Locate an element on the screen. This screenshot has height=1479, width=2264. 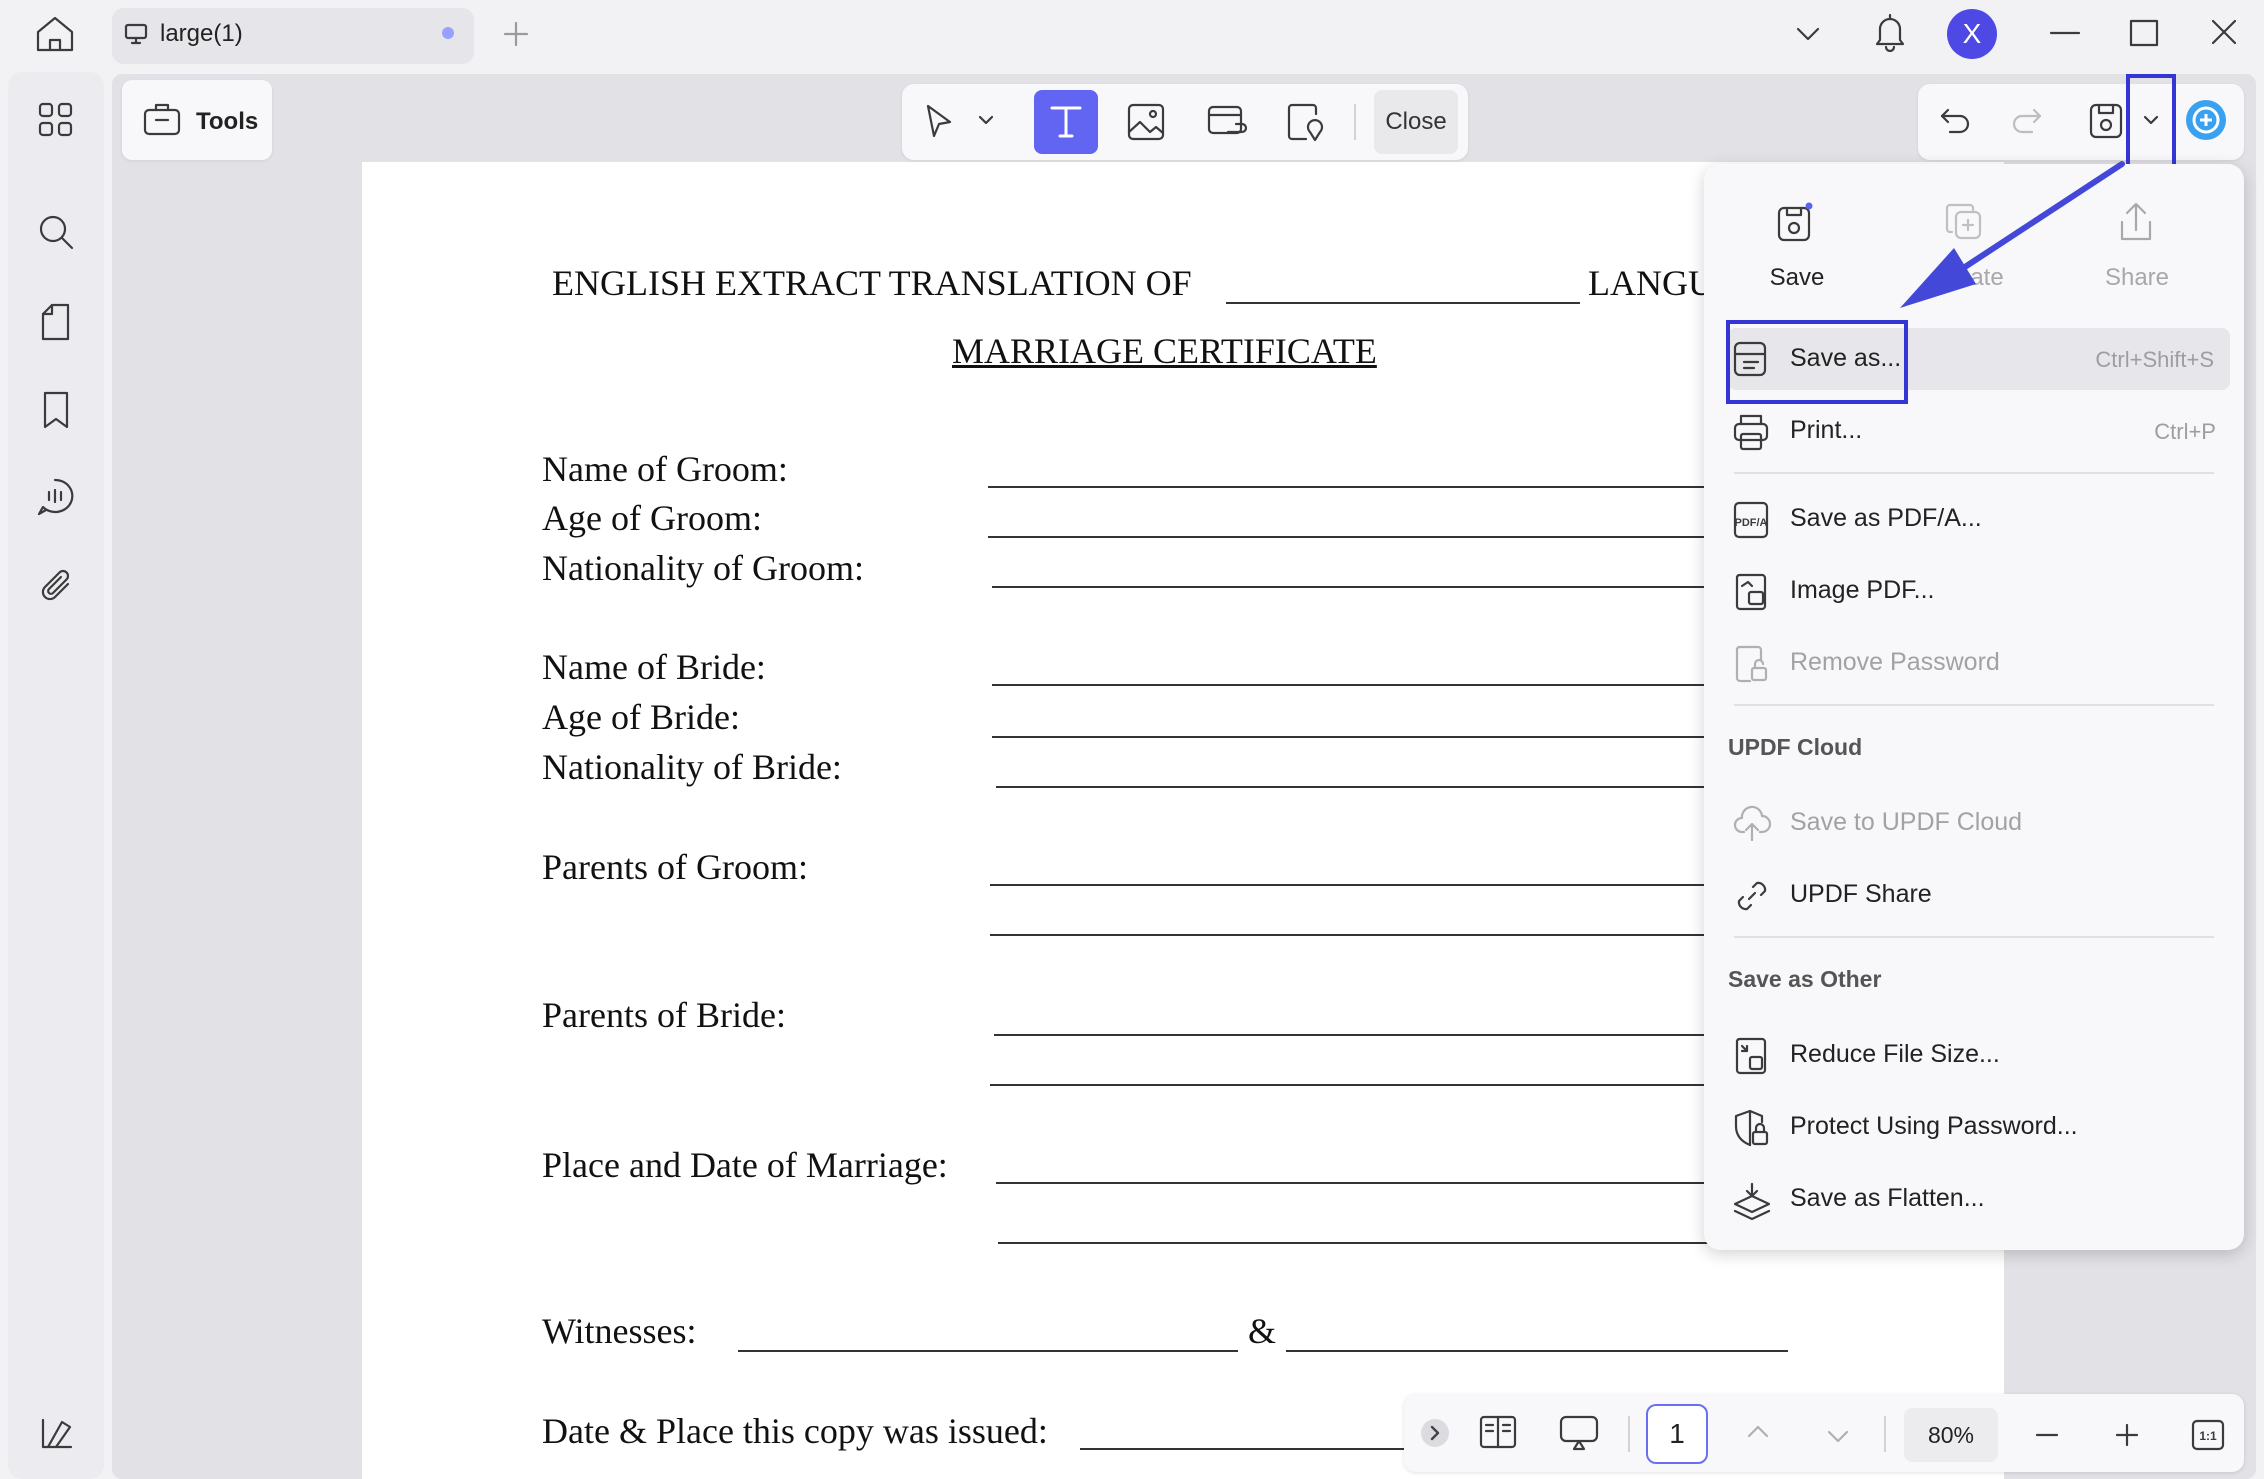
maximize-icon is located at coordinates (2144, 33).